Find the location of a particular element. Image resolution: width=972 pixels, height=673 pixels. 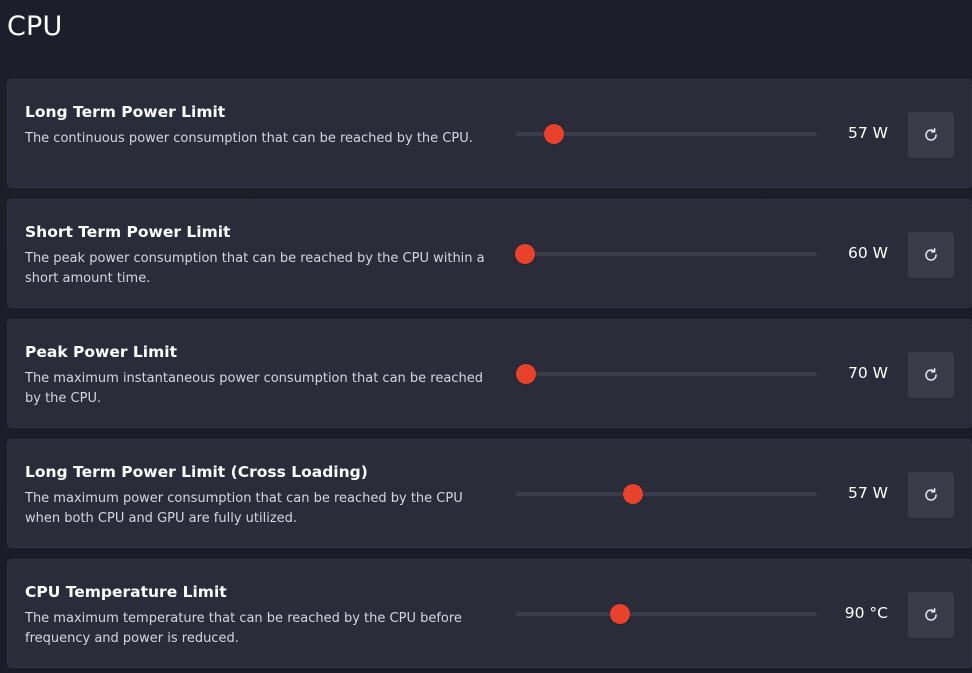

setting-title: Peak Power Limit is located at coordinates (101, 352).